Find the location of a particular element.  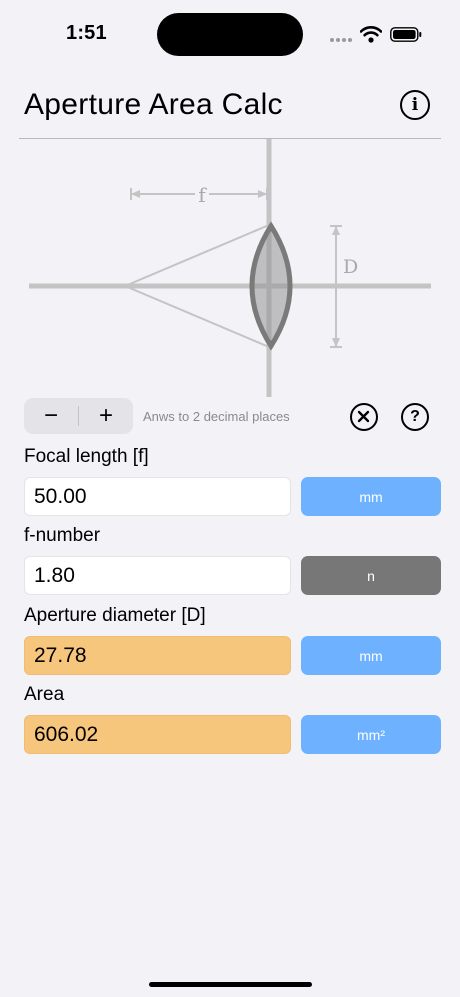

f-number-label: f-number is located at coordinates (62, 535).